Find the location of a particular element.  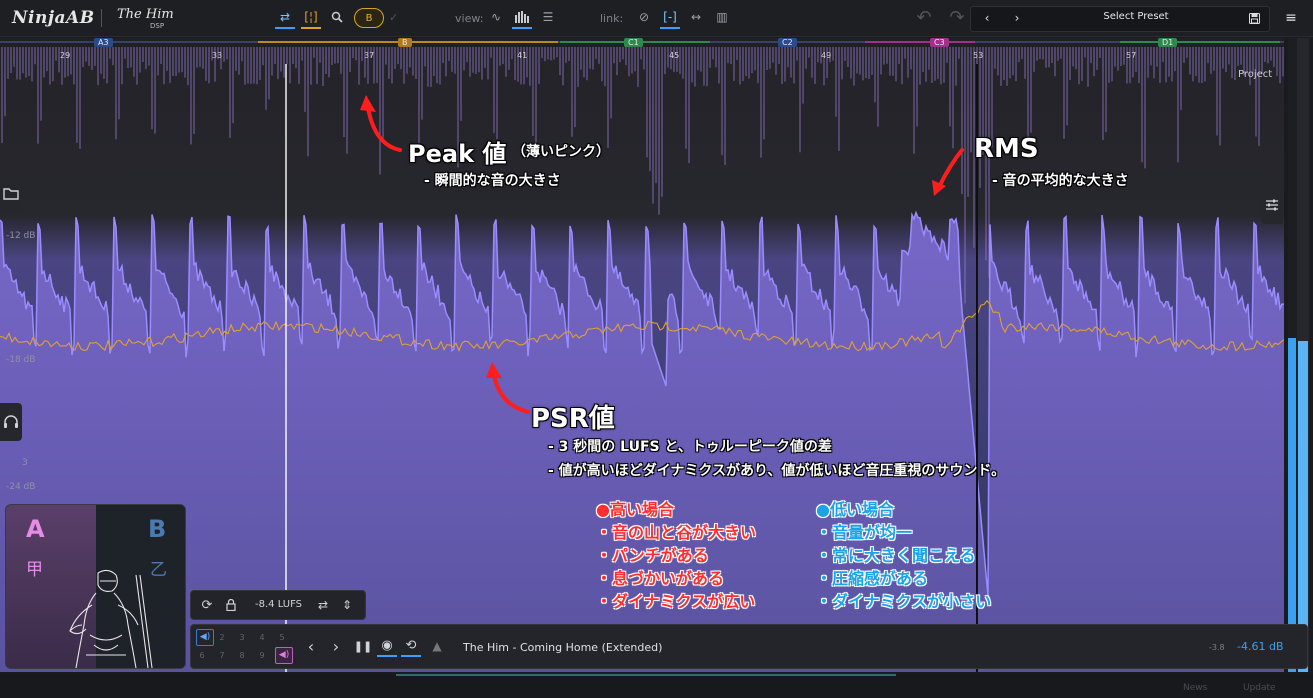

high-case-item: ・音の山と谷が大きい is located at coordinates (676, 532).